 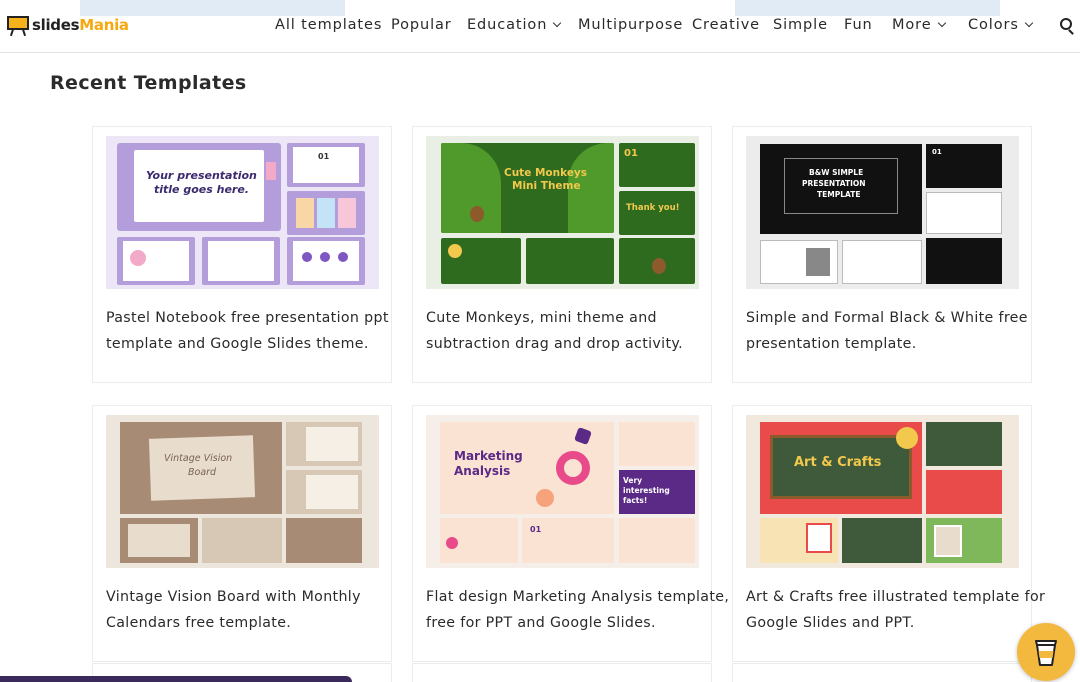 I want to click on nav-creative: Creative, so click(x=726, y=25).